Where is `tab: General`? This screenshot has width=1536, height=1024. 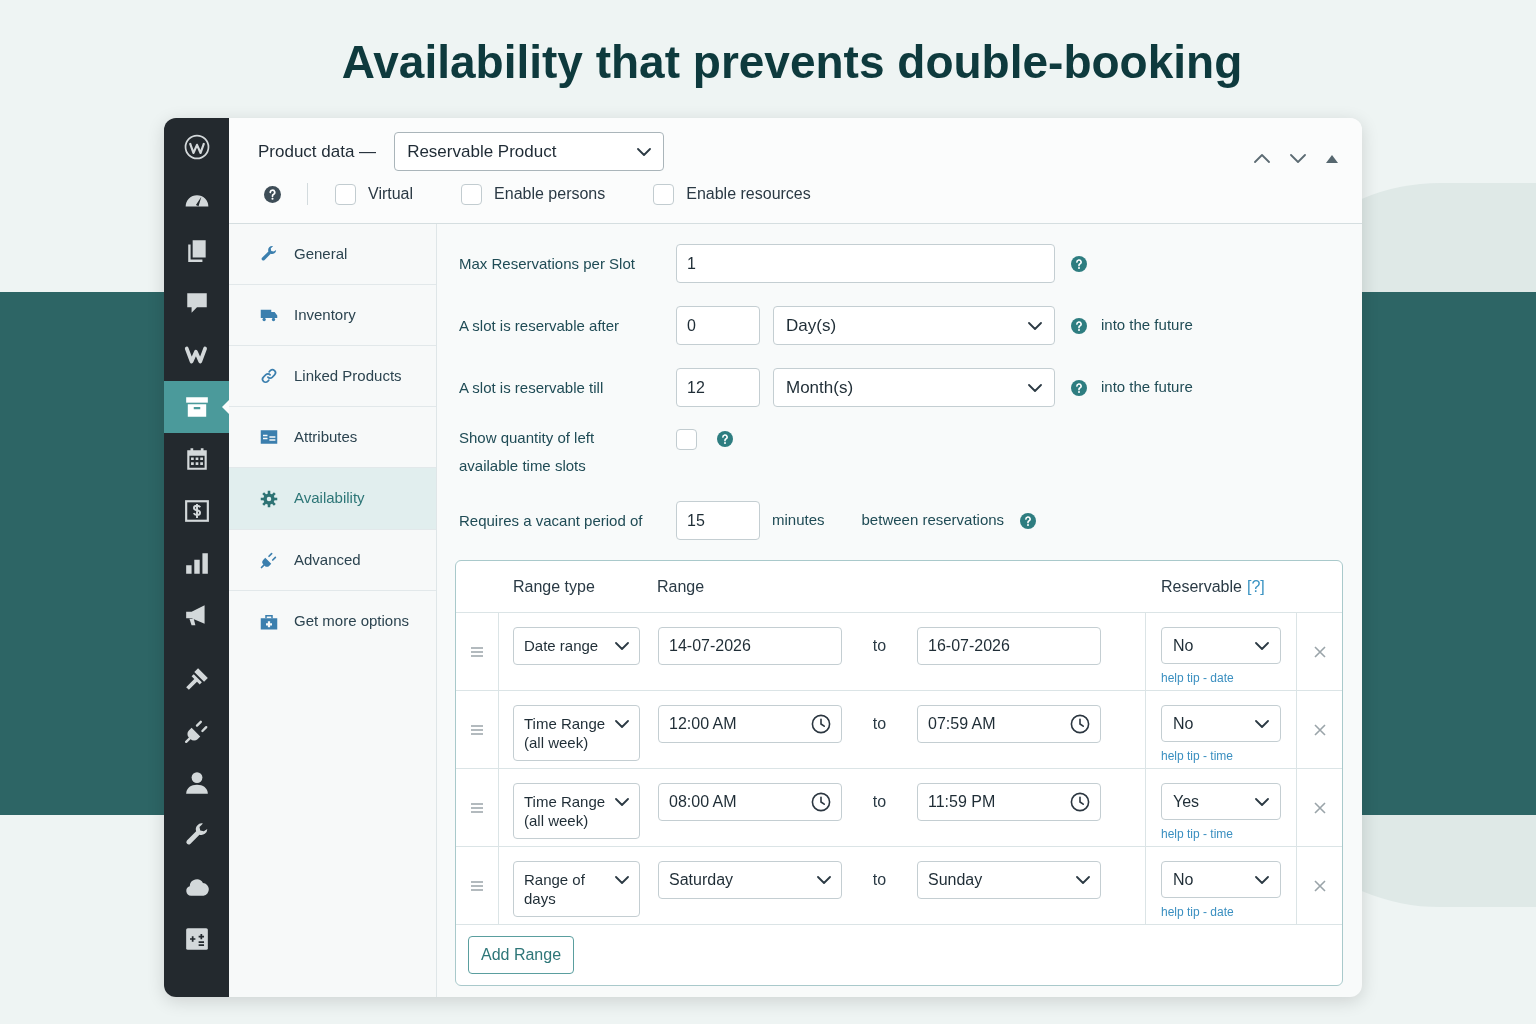 tab: General is located at coordinates (332, 254).